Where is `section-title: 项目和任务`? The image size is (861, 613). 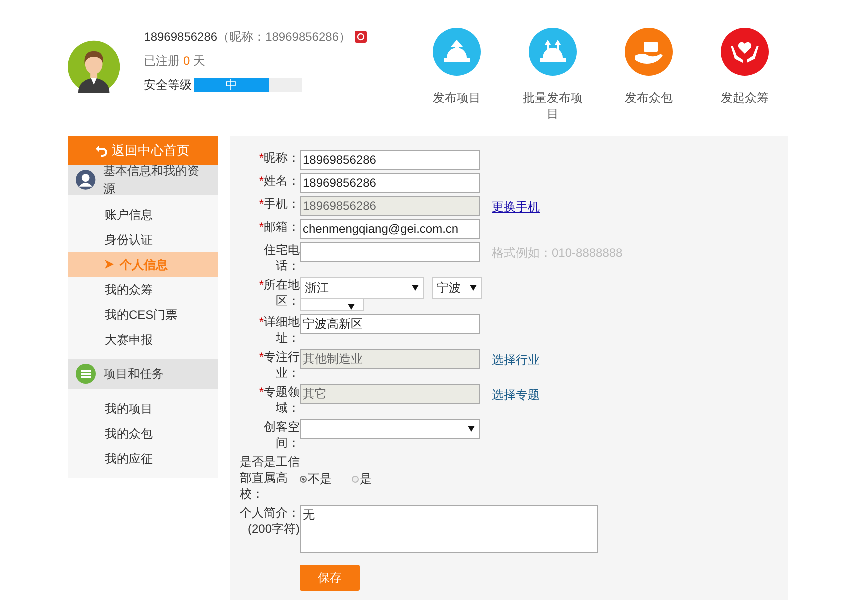
section-title: 项目和任务 is located at coordinates (134, 374).